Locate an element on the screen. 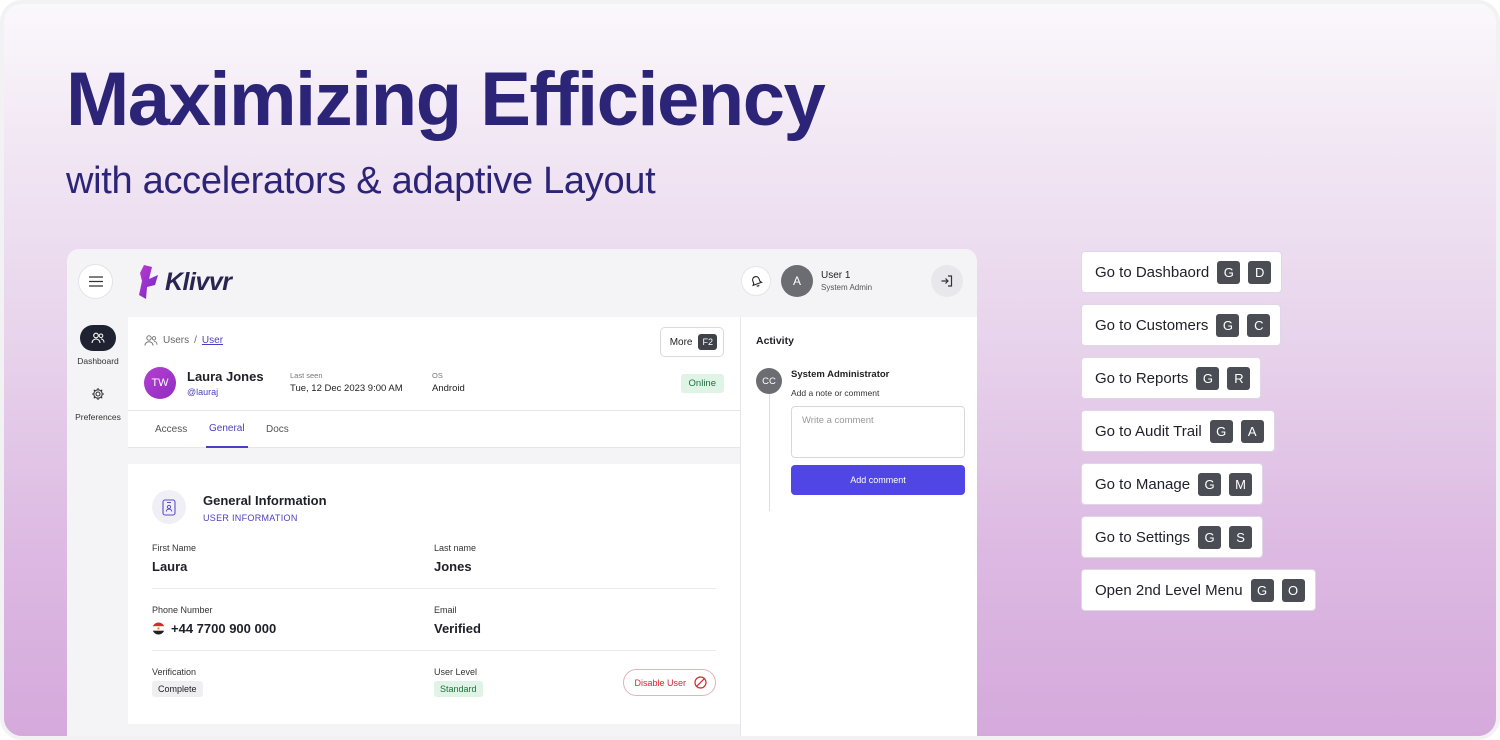 Image resolution: width=1500 pixels, height=740 pixels. hamburger-menu-button is located at coordinates (95, 281).